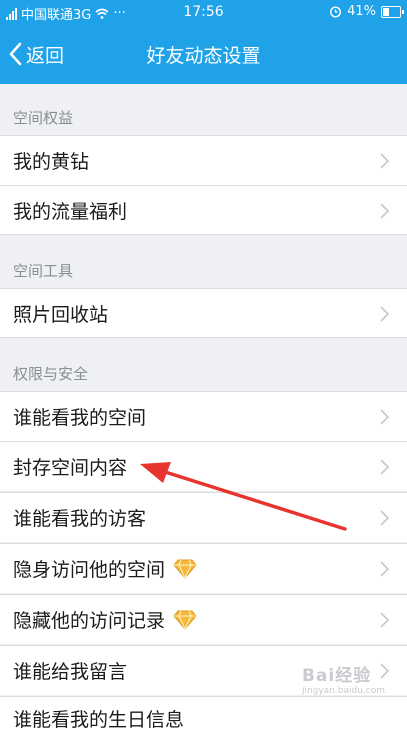 Image resolution: width=407 pixels, height=746 pixels. I want to click on watermark-url: jingyan.baidu.com, so click(343, 691).